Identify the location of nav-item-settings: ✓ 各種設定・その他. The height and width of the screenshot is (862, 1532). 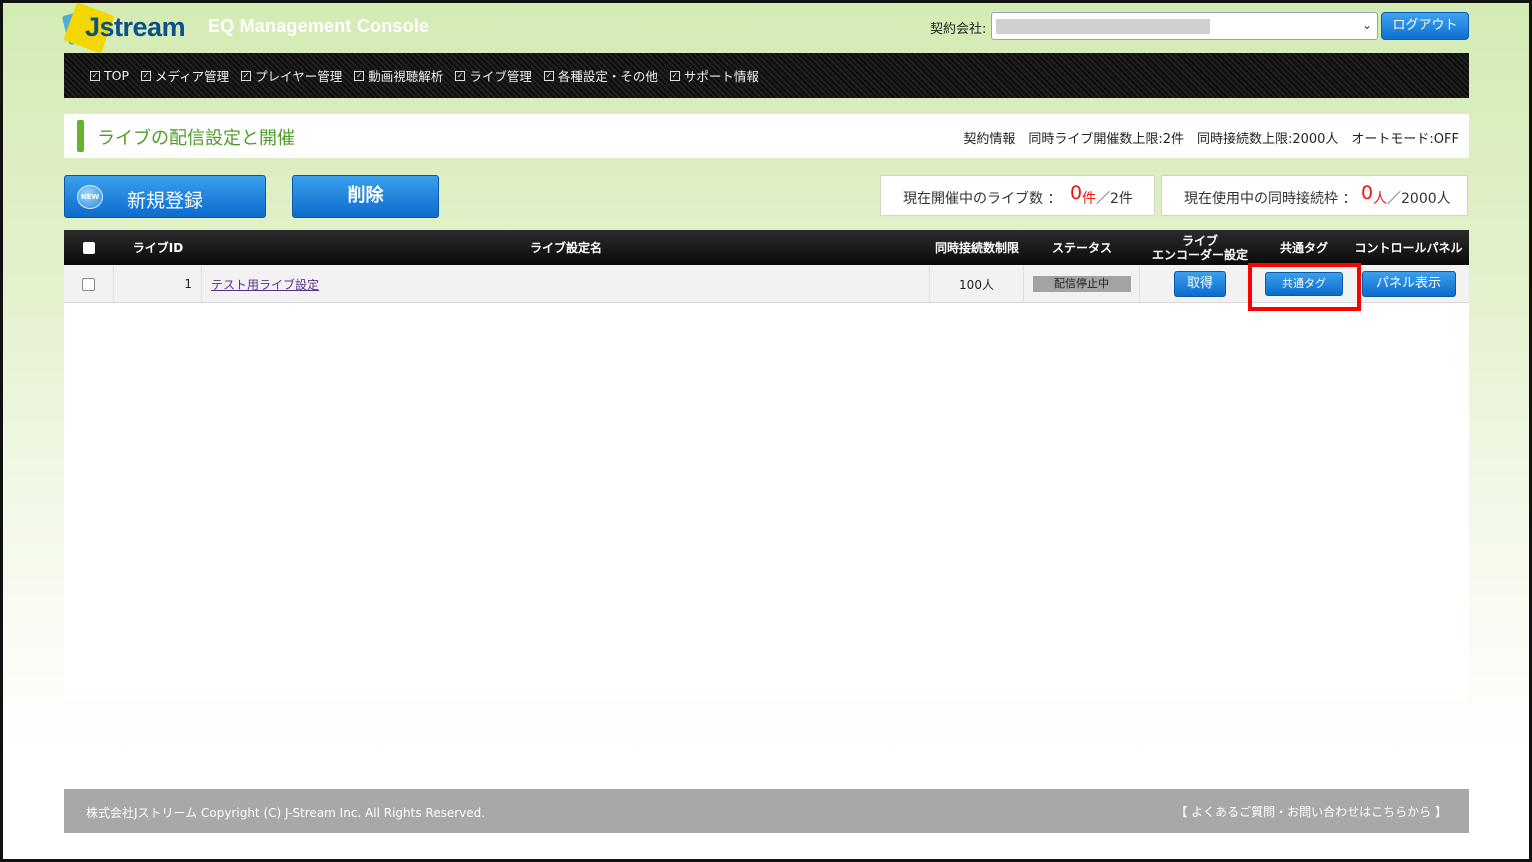
(600, 75).